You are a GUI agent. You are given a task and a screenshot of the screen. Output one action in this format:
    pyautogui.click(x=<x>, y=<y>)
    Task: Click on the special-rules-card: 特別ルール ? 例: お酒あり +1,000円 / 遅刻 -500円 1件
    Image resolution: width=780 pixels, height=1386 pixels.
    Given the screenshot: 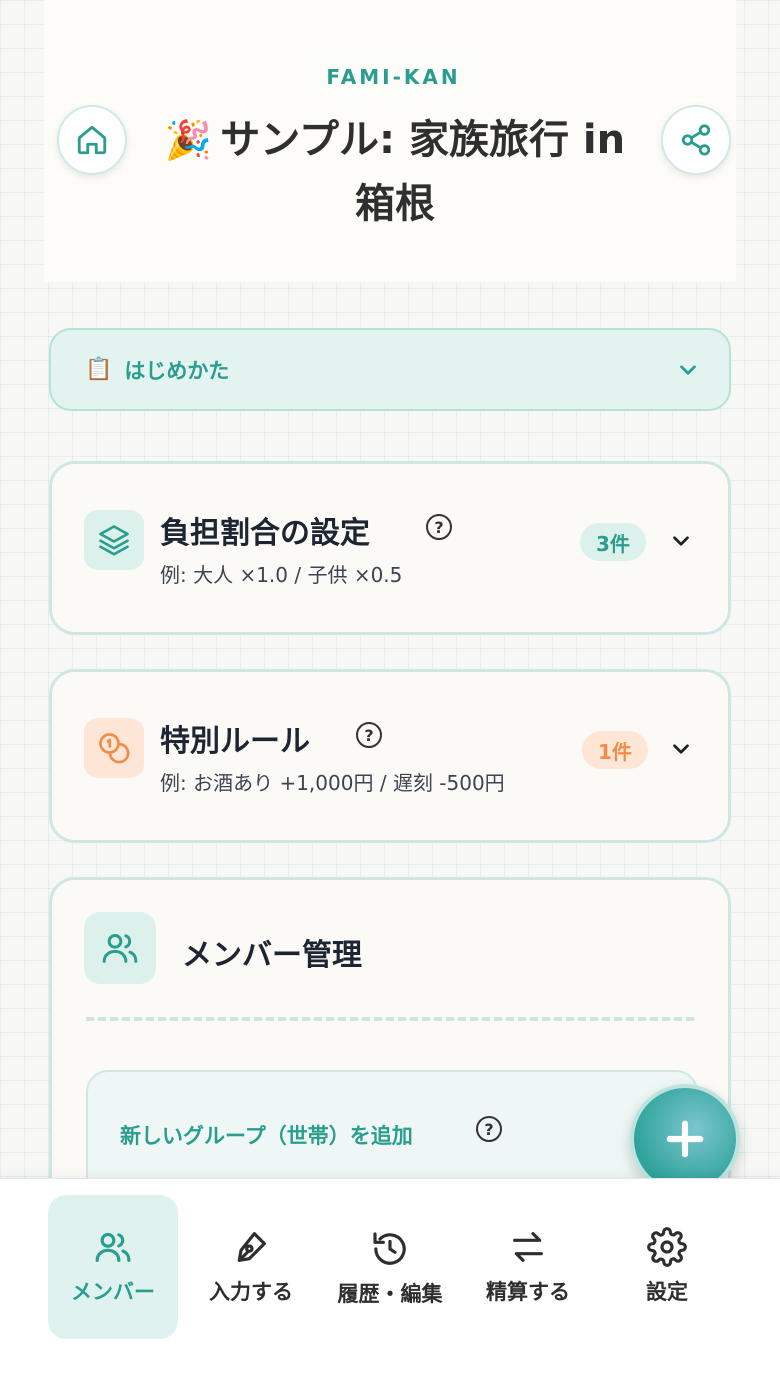 What is the action you would take?
    pyautogui.click(x=390, y=756)
    